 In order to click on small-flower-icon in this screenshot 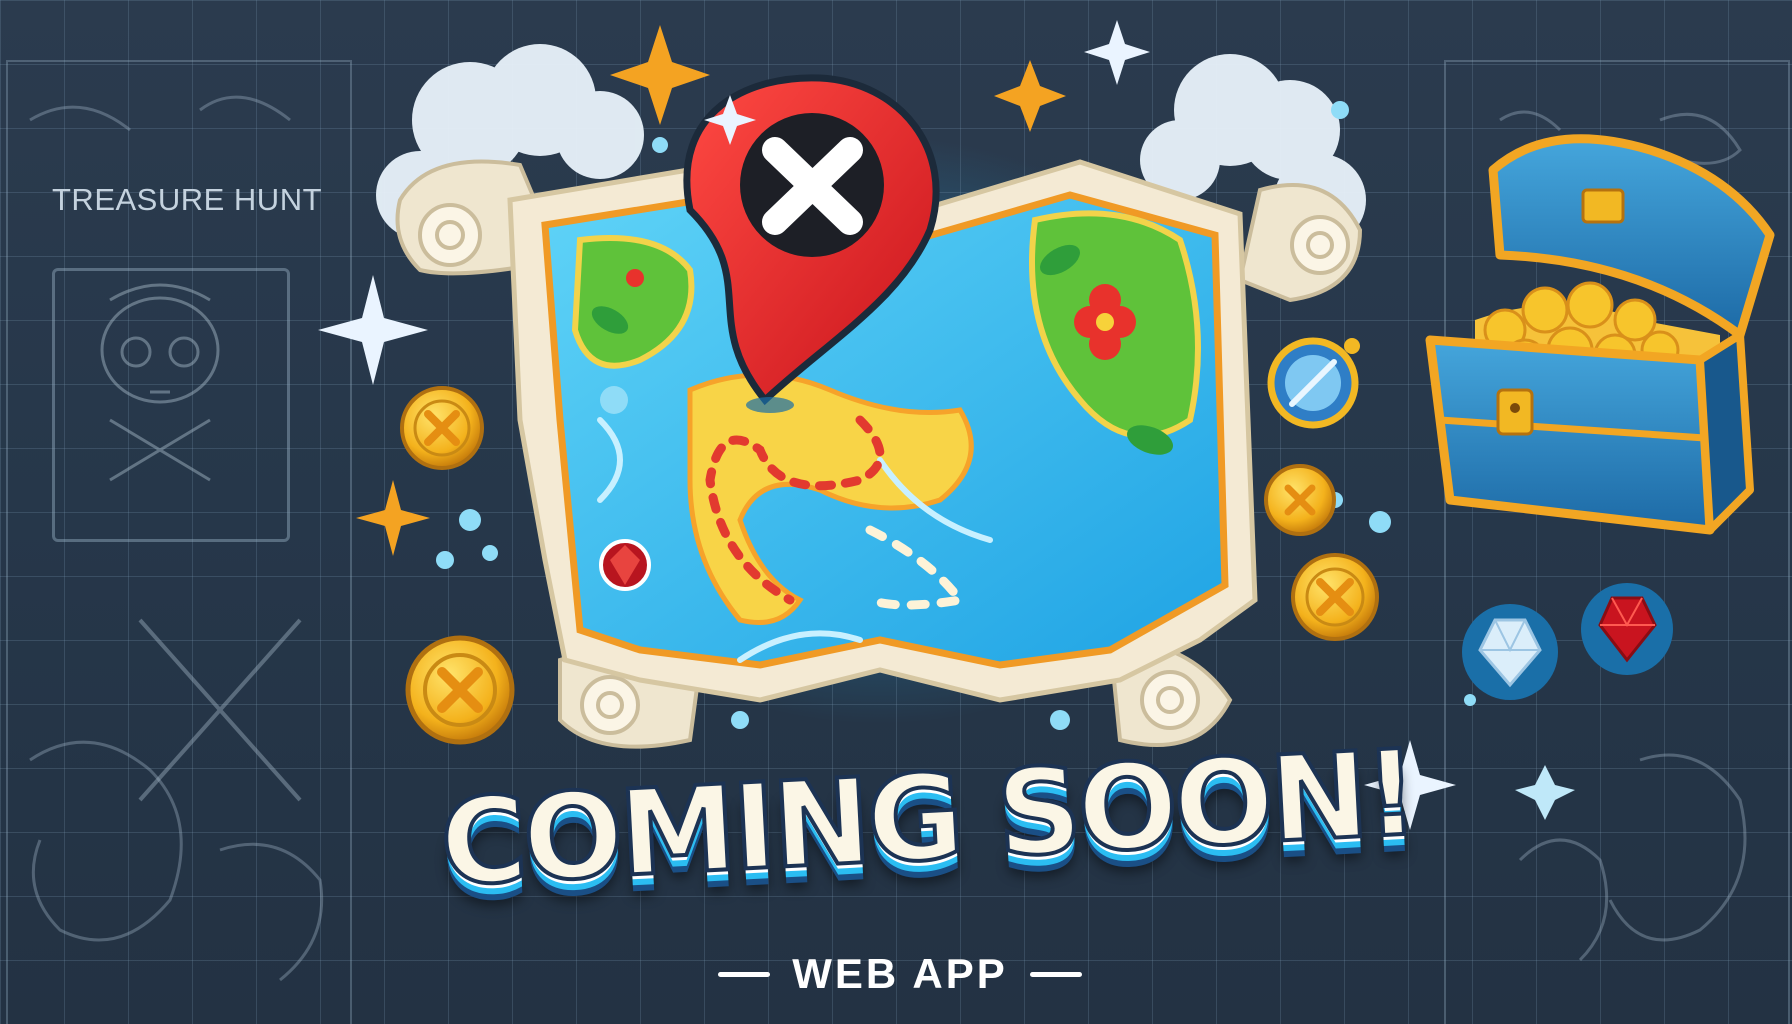, I will do `click(635, 278)`.